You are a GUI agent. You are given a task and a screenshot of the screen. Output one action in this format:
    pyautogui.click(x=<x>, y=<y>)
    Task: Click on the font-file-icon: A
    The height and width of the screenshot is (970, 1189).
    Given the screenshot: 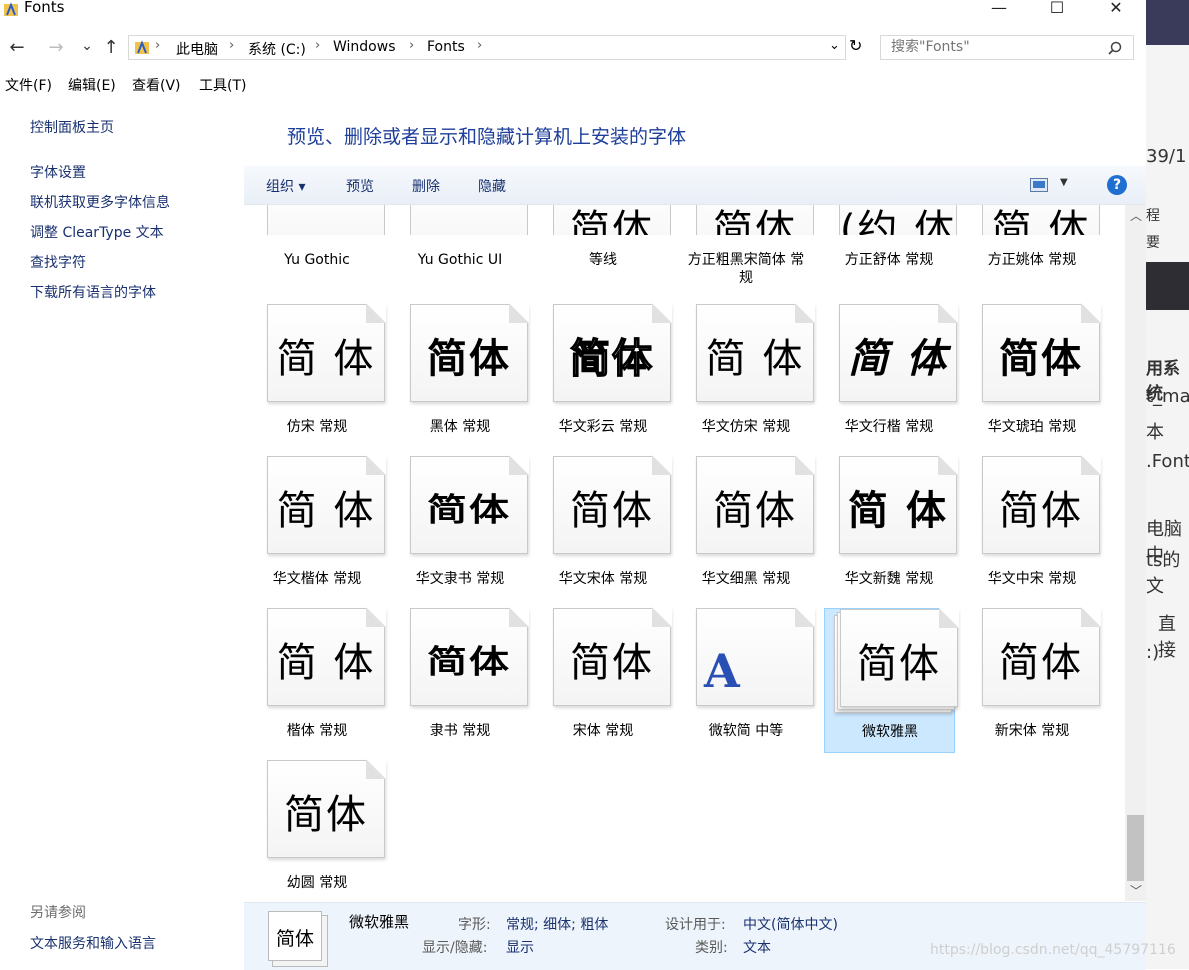 What is the action you would take?
    pyautogui.click(x=755, y=656)
    